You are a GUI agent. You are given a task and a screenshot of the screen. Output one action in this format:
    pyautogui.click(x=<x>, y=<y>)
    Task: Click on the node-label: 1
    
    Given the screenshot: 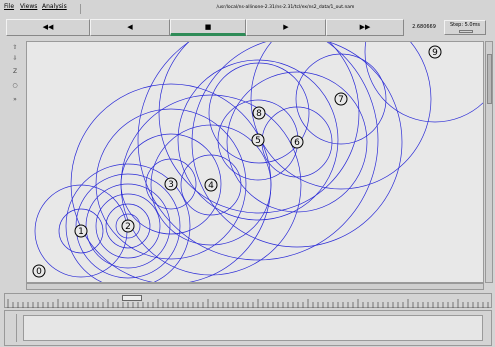 What is the action you would take?
    pyautogui.click(x=81, y=232)
    